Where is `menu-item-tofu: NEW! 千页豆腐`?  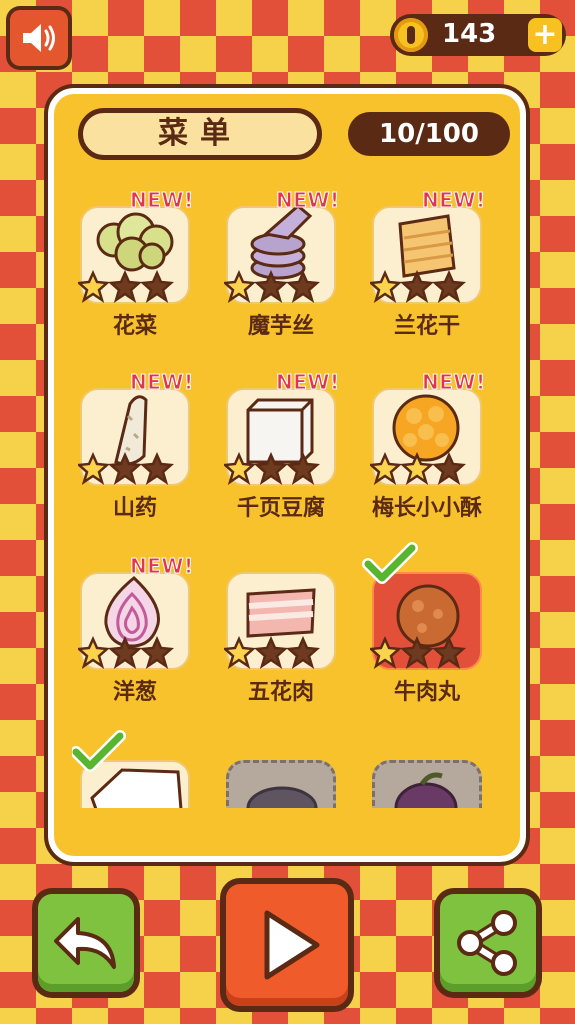
menu-item-tofu: NEW! 千页豆腐 is located at coordinates (282, 460).